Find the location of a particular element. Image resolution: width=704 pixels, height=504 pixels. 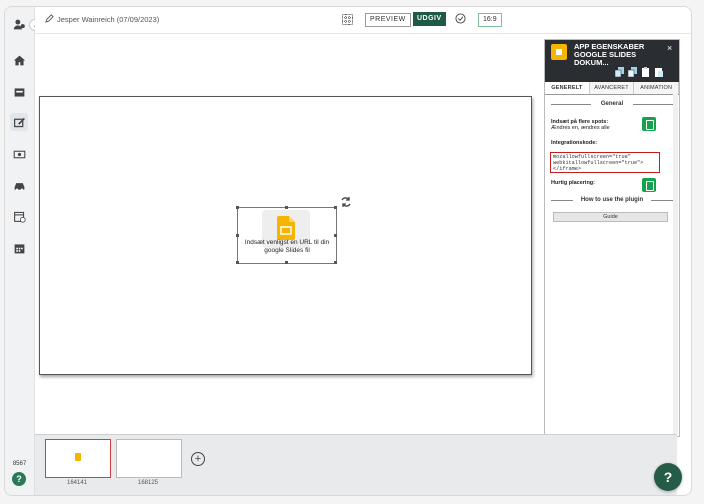

slide-id: 168125 is located at coordinates (148, 483).